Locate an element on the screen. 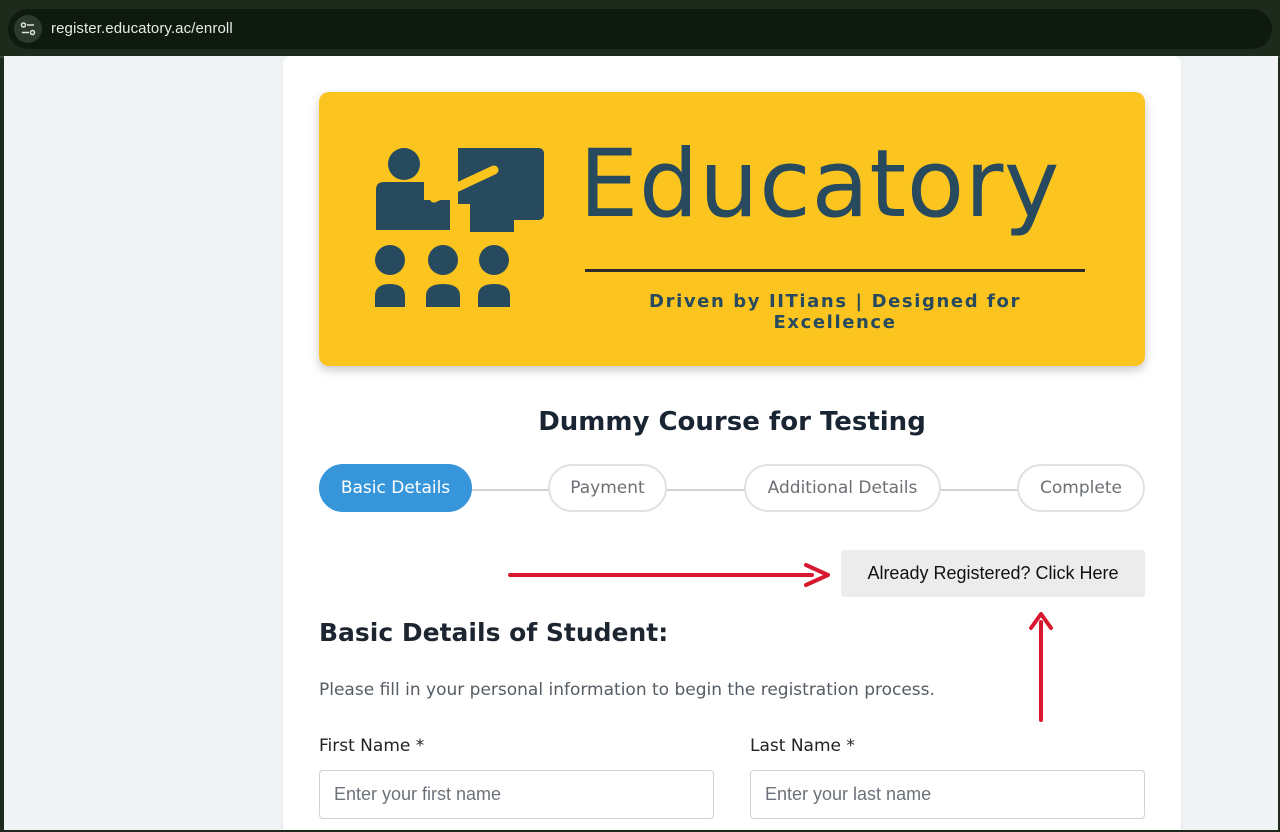 The height and width of the screenshot is (832, 1280). up-arrow-icon is located at coordinates (1041, 667).